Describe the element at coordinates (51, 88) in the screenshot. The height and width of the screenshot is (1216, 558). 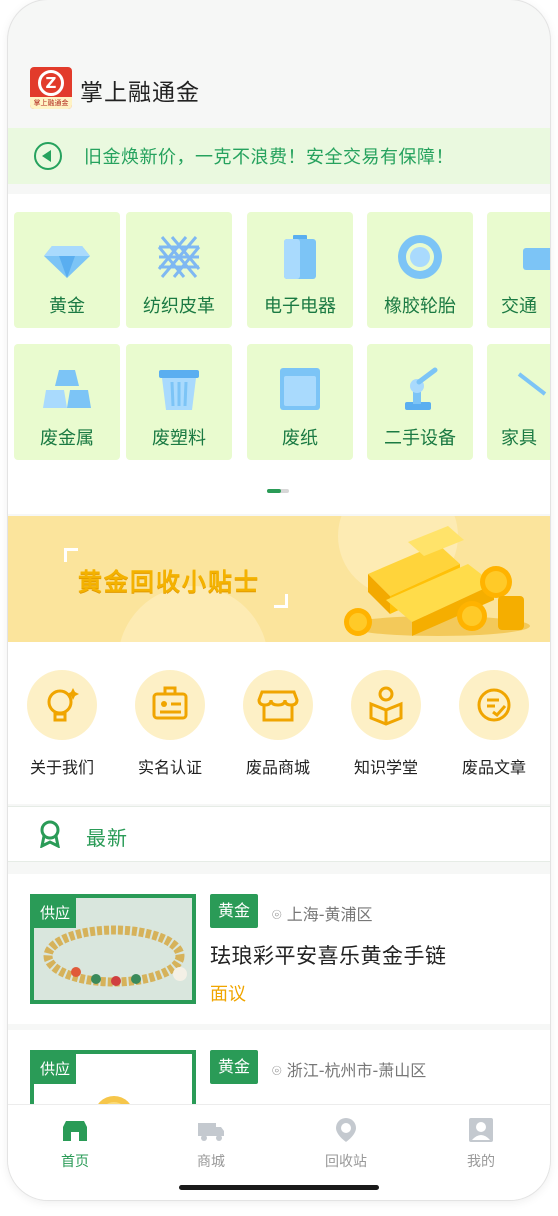
I see `app-logo: Z 掌上融通金` at that location.